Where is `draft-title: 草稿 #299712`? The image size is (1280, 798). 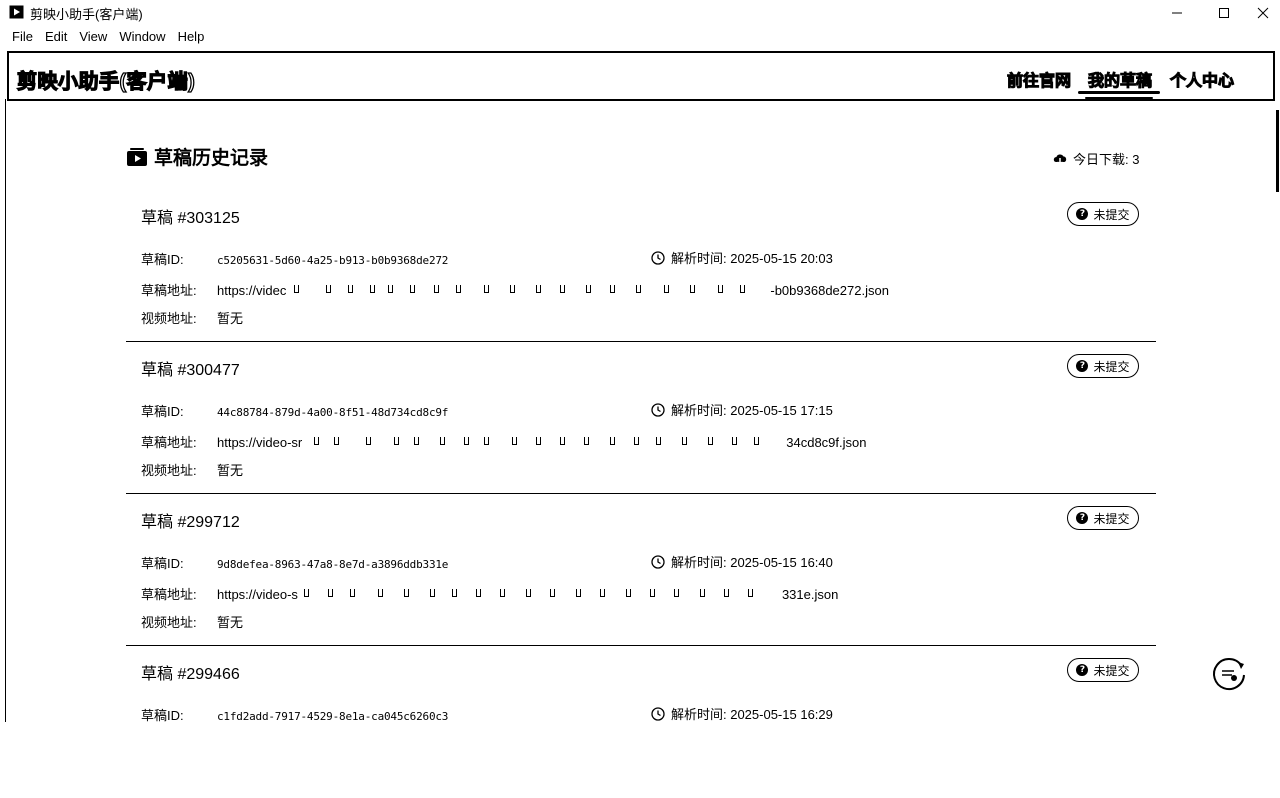 draft-title: 草稿 #299712 is located at coordinates (190, 522).